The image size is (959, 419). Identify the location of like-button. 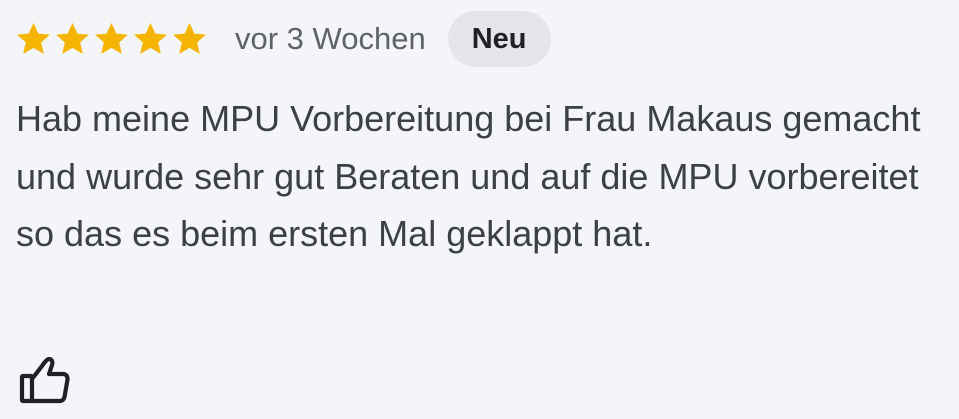
(44, 380).